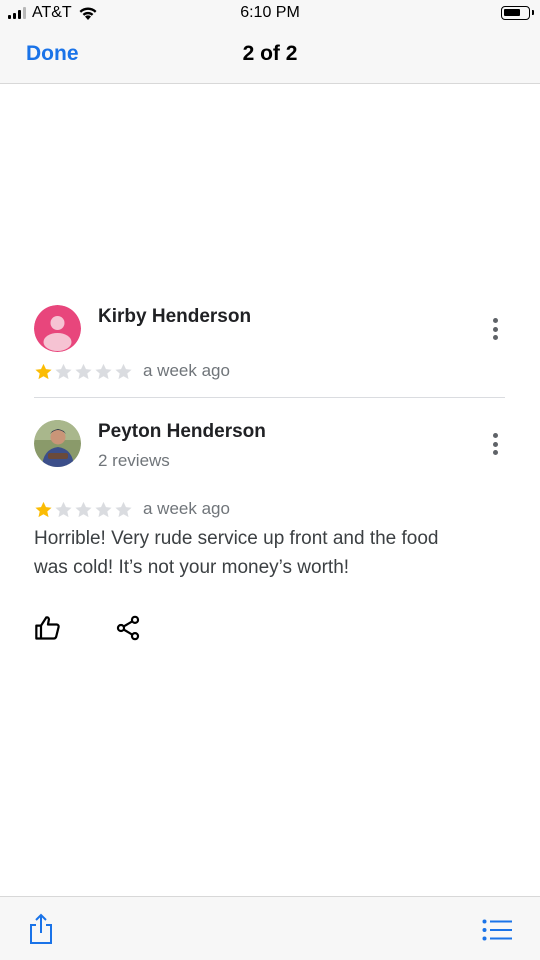 The height and width of the screenshot is (960, 540). Describe the element at coordinates (41, 928) in the screenshot. I see `ios-share-icon` at that location.